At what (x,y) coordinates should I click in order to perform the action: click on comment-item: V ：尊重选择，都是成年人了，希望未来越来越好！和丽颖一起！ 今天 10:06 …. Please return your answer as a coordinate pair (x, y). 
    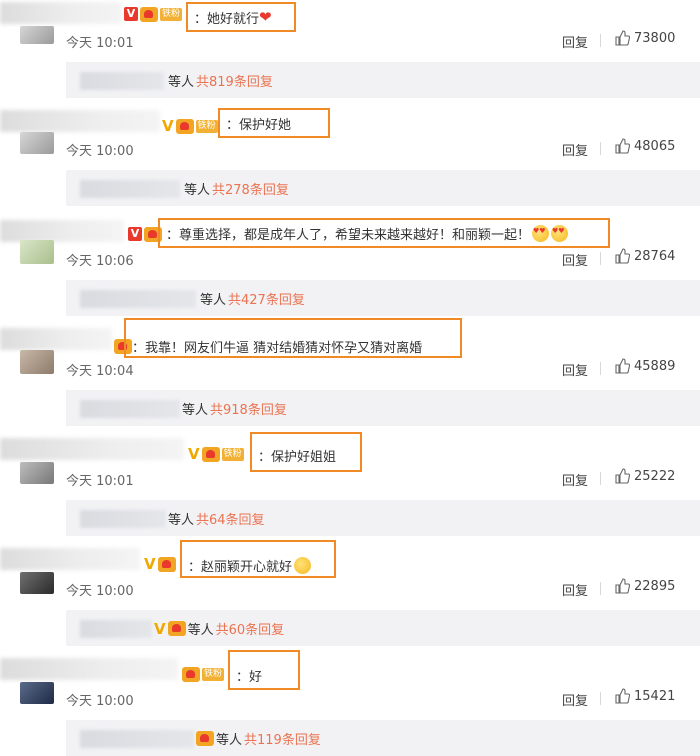
    Looking at the image, I should click on (350, 273).